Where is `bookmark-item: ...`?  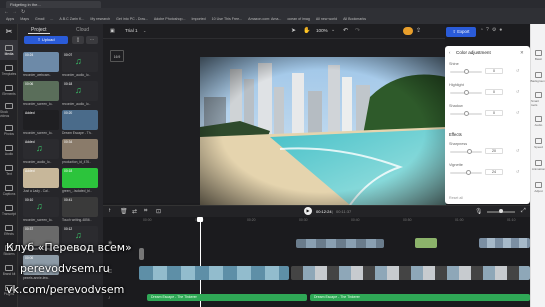
bookmark-item: ... is located at coordinates (51, 20).